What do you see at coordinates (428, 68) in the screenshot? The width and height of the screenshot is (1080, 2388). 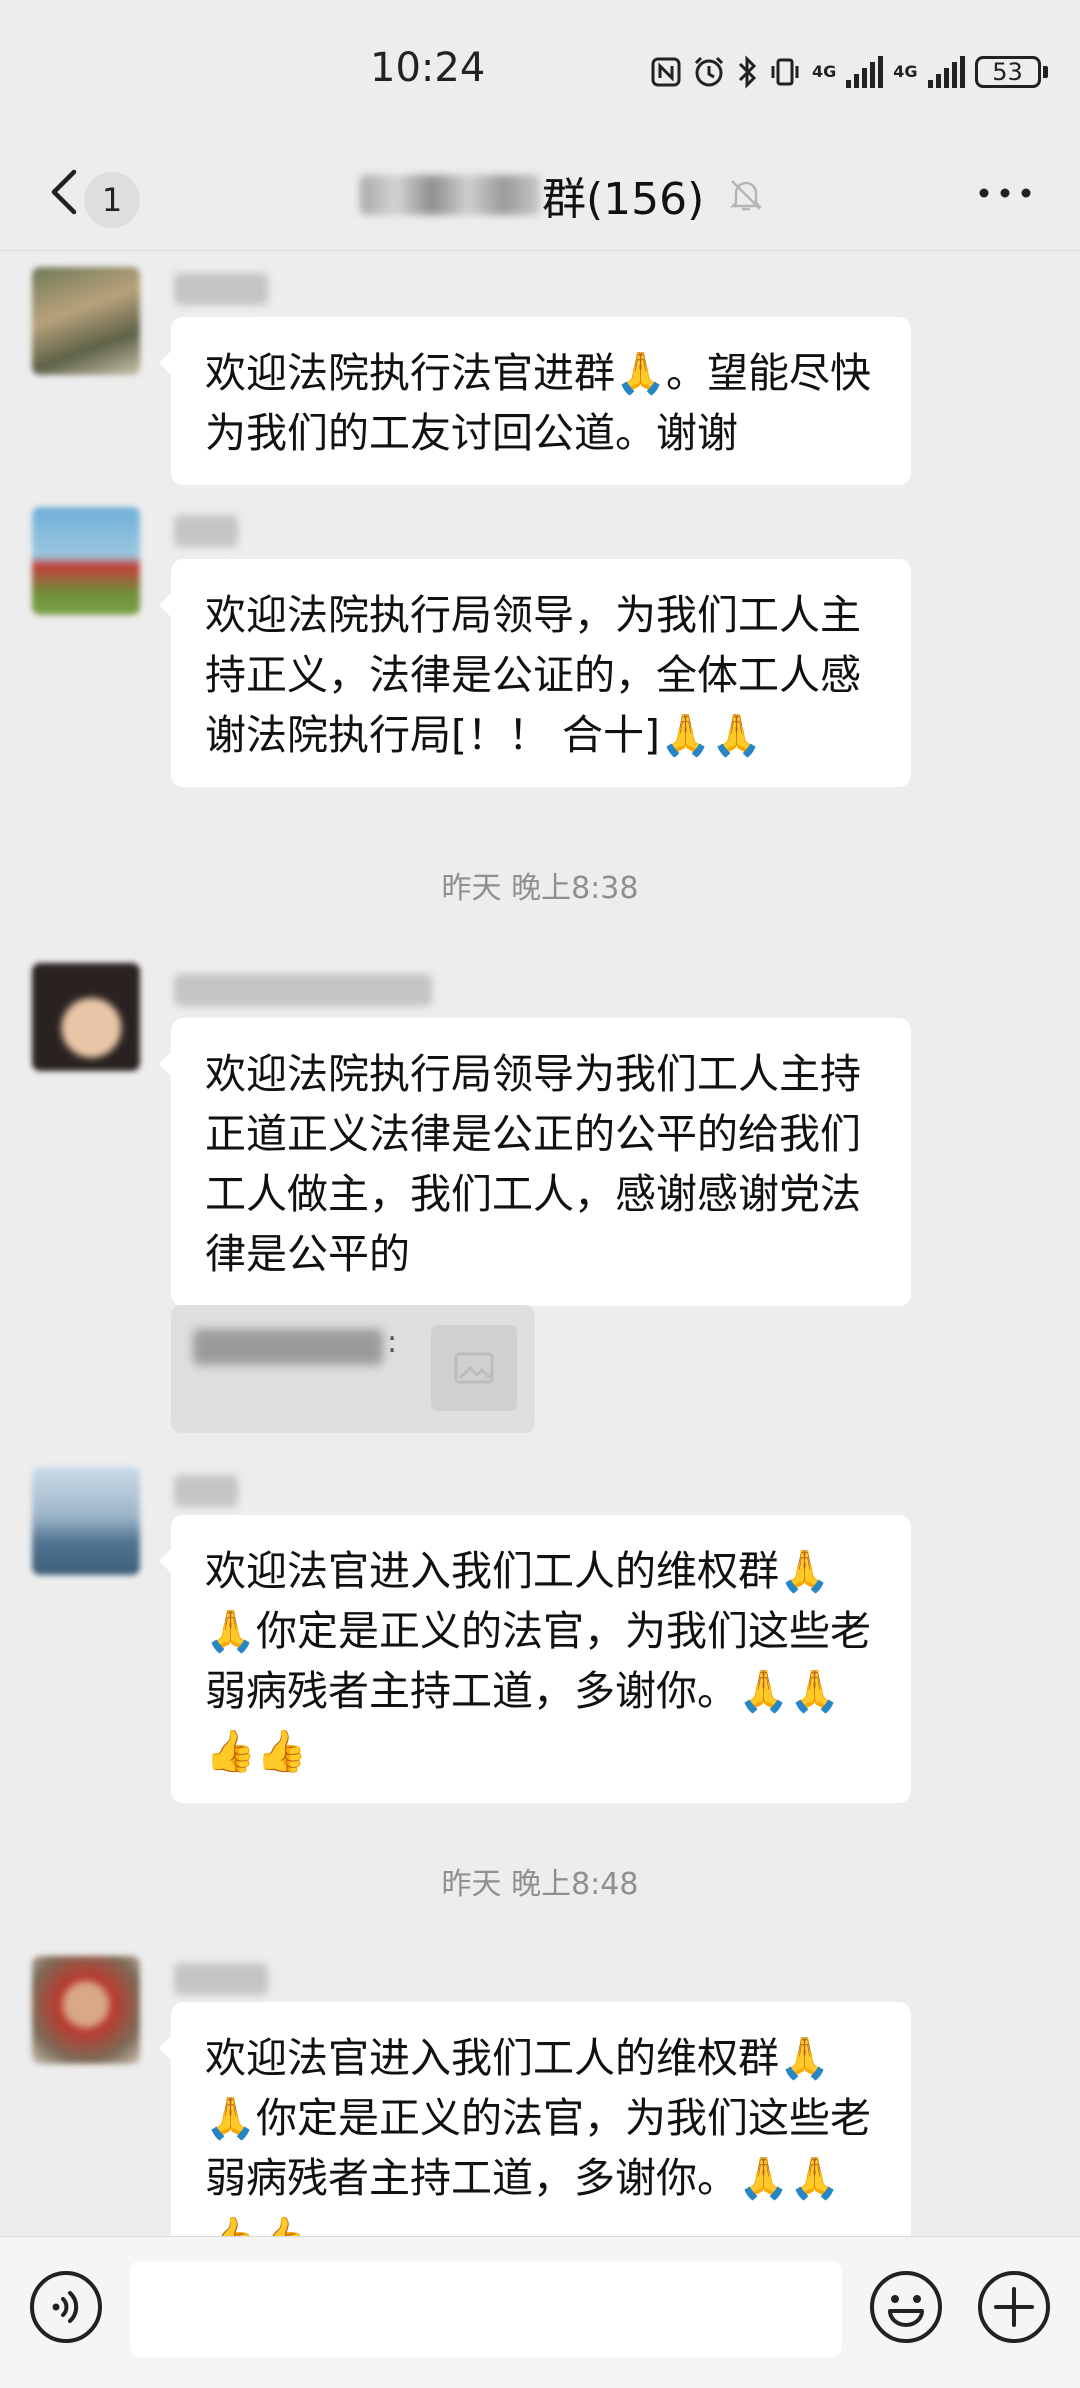 I see `status-time: 10:24` at bounding box center [428, 68].